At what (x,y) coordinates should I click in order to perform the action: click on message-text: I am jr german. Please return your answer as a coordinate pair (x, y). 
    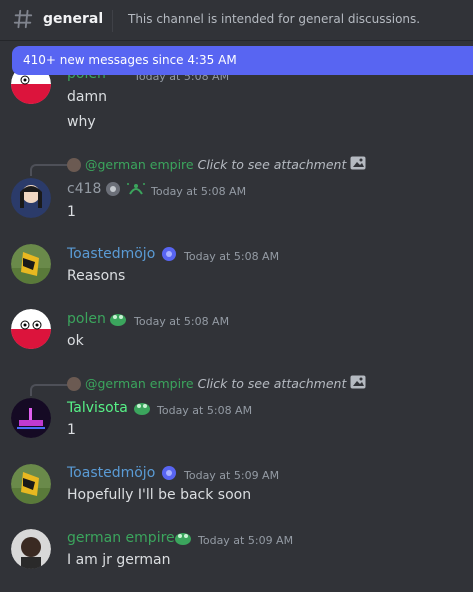
    Looking at the image, I should click on (119, 560).